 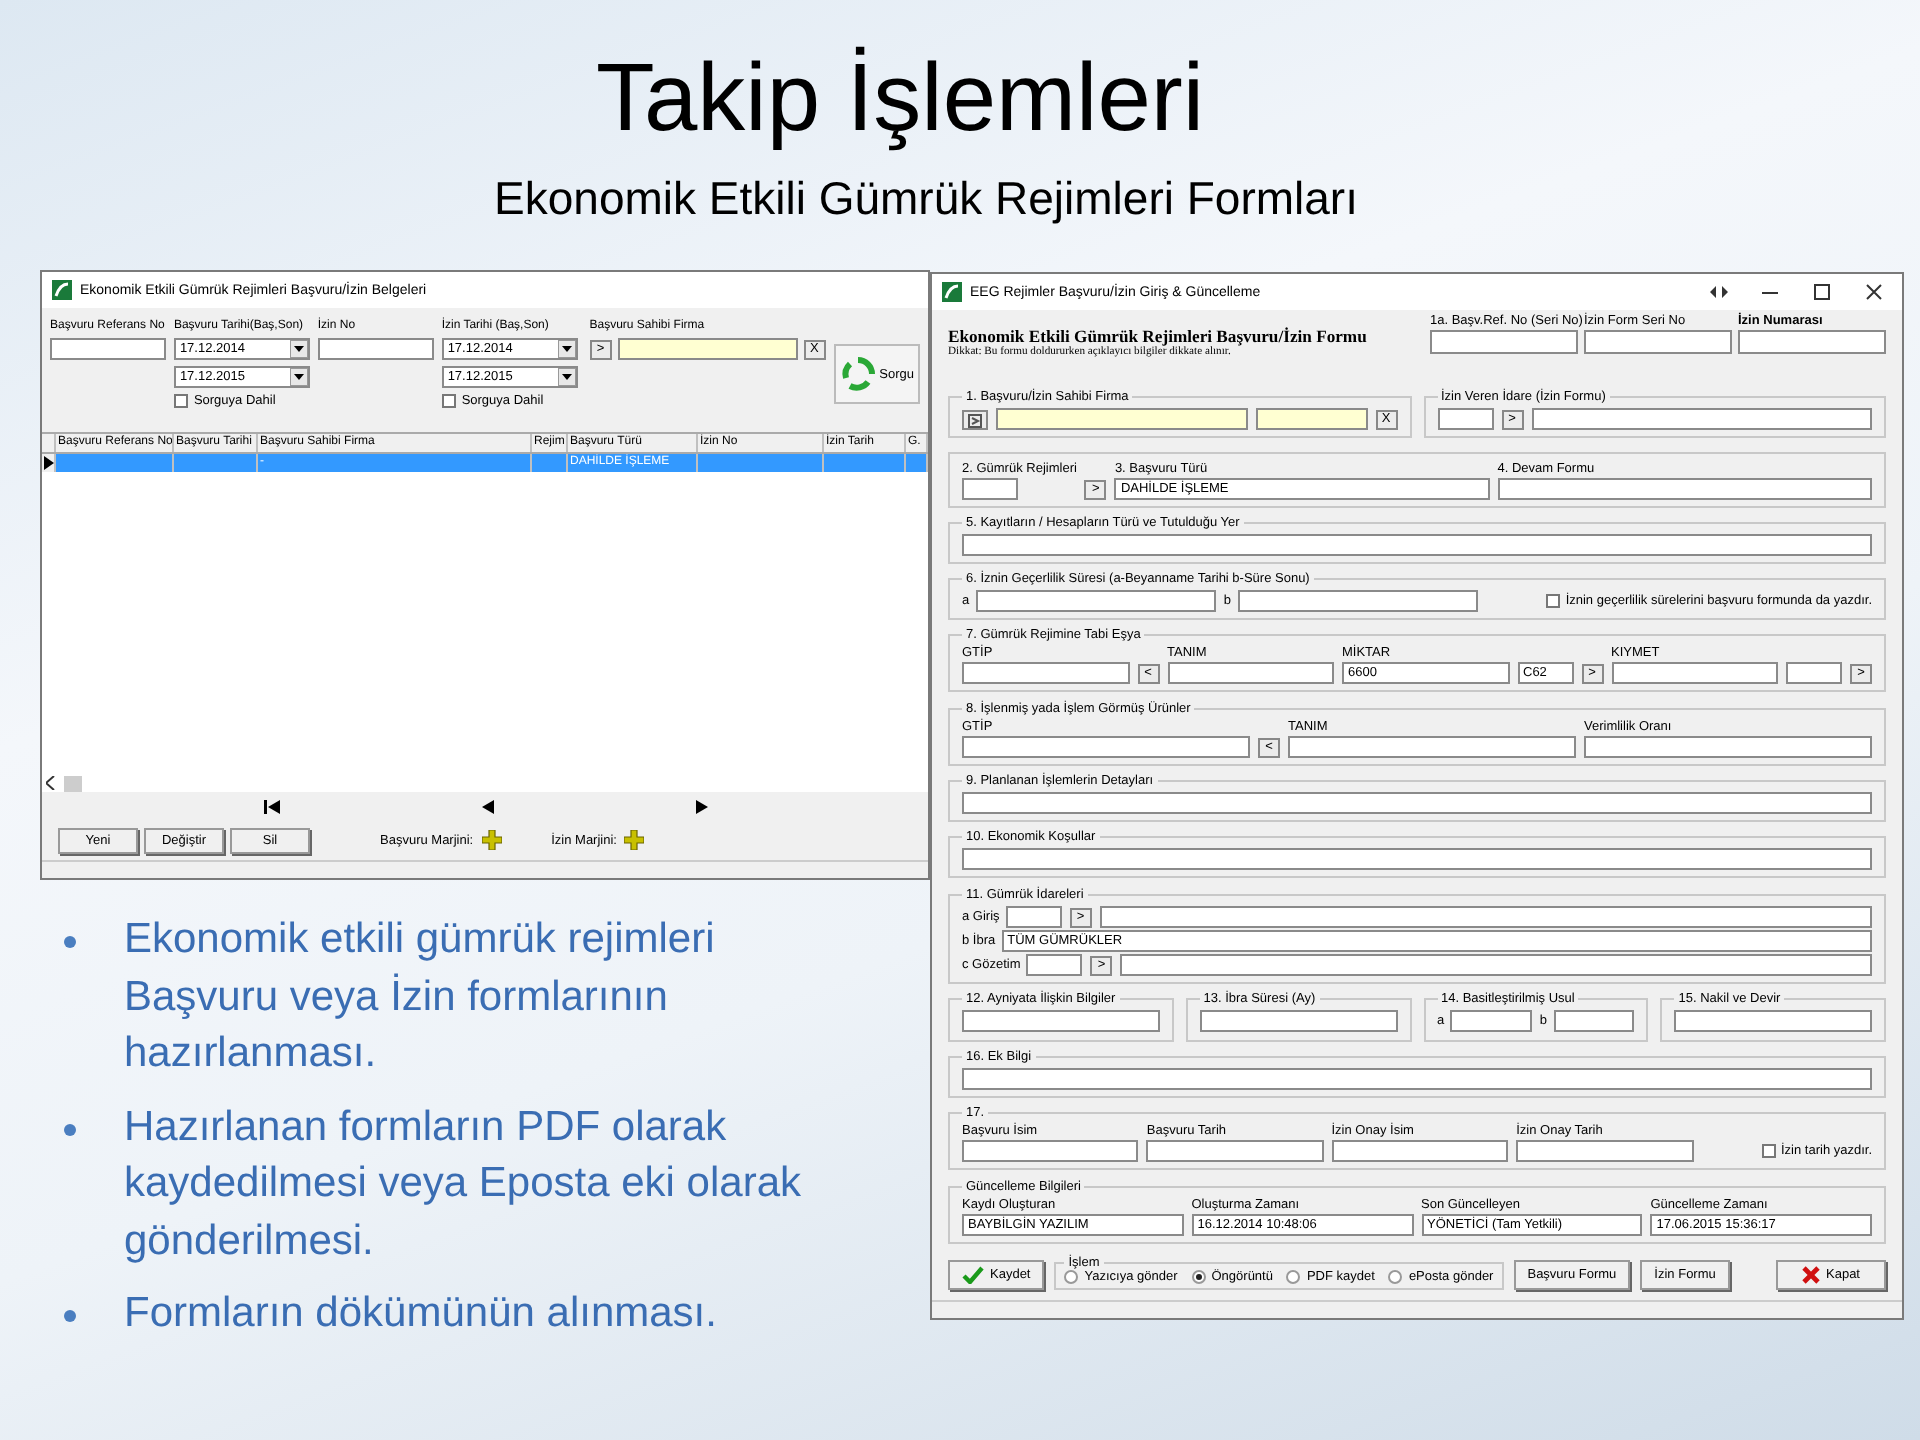 What do you see at coordinates (487, 806) in the screenshot?
I see `previous-icon` at bounding box center [487, 806].